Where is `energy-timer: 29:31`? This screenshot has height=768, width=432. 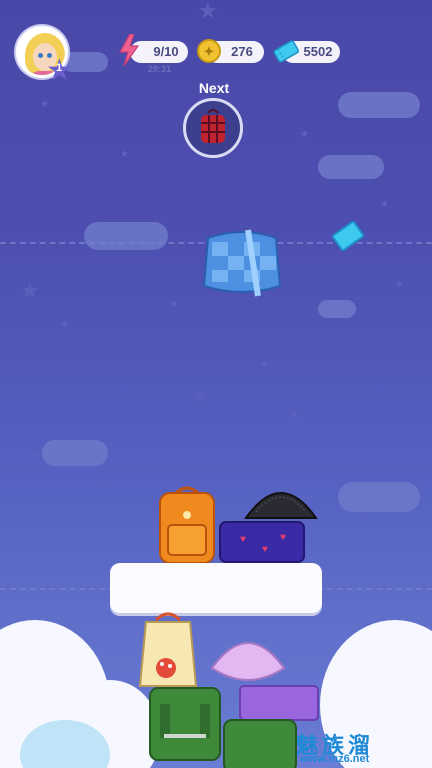 energy-timer: 29:31 is located at coordinates (160, 69).